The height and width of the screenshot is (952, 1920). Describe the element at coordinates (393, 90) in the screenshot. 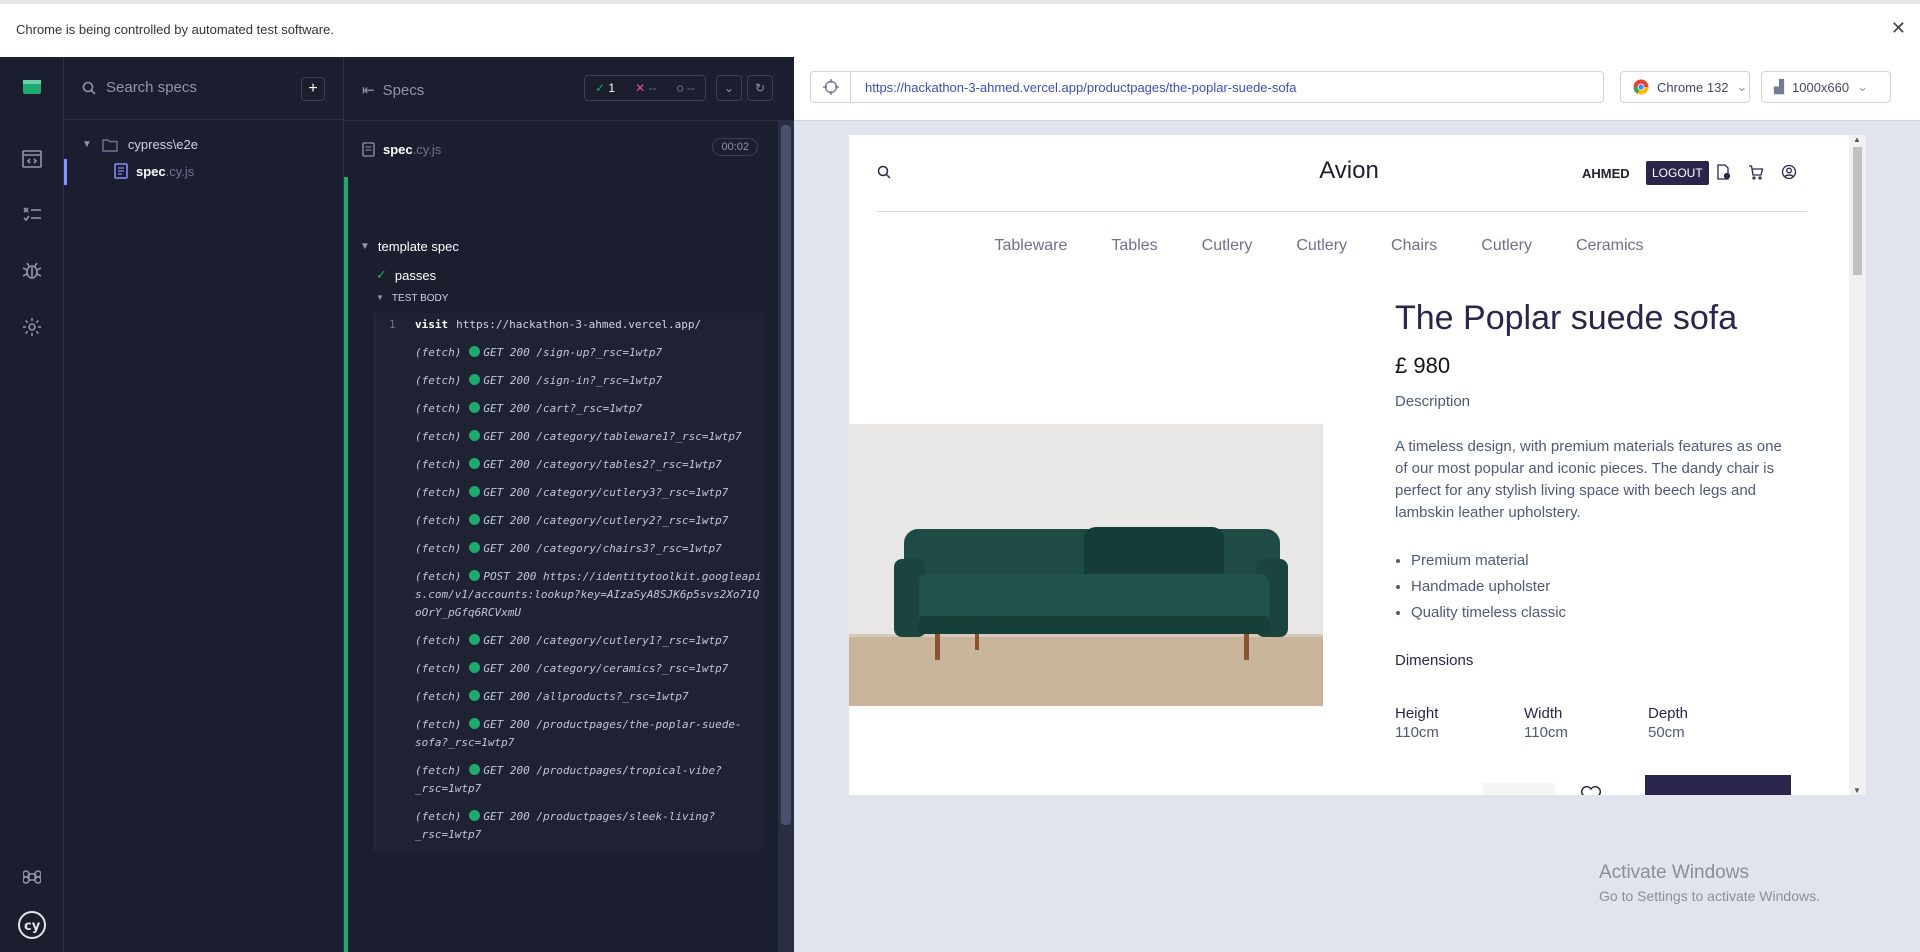

I see `specs-toggle: ⇤ Specs` at that location.